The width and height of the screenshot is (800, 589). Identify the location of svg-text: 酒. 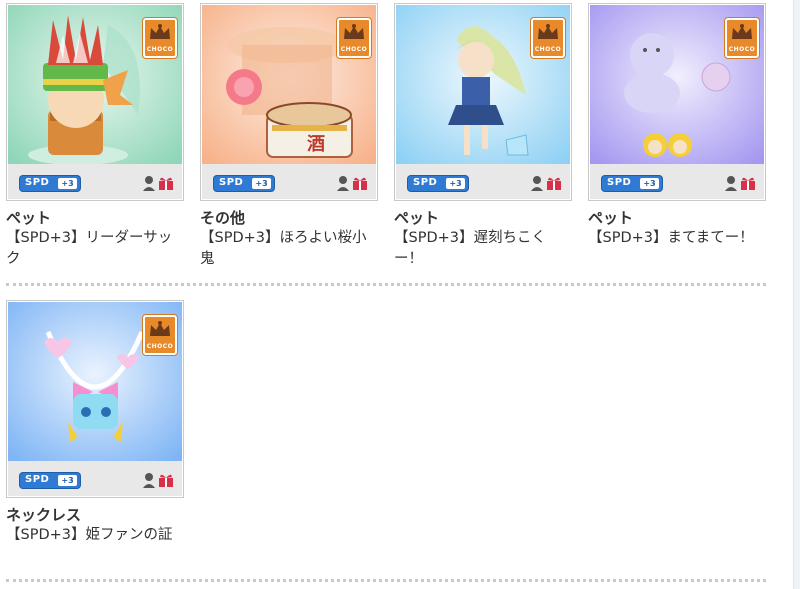
(316, 144).